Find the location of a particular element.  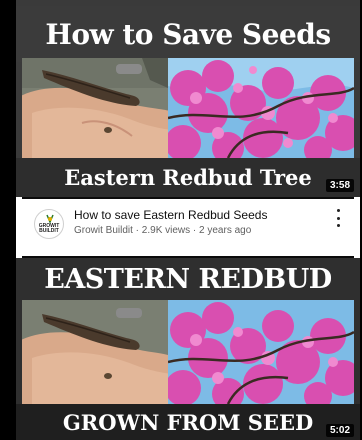

video1-title: How to save Eastern Redbud Seeds is located at coordinates (170, 215).